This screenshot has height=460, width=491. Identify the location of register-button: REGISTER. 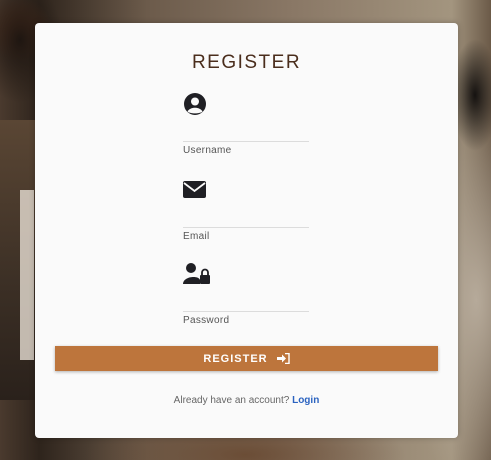
(246, 358).